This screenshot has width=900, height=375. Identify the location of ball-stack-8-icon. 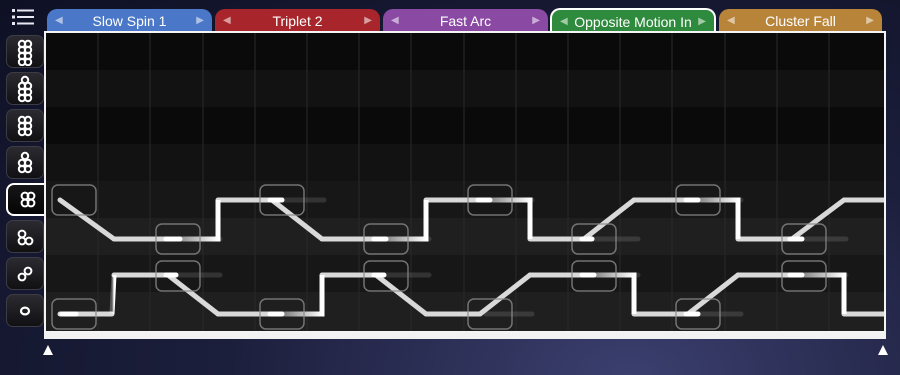
(25, 52).